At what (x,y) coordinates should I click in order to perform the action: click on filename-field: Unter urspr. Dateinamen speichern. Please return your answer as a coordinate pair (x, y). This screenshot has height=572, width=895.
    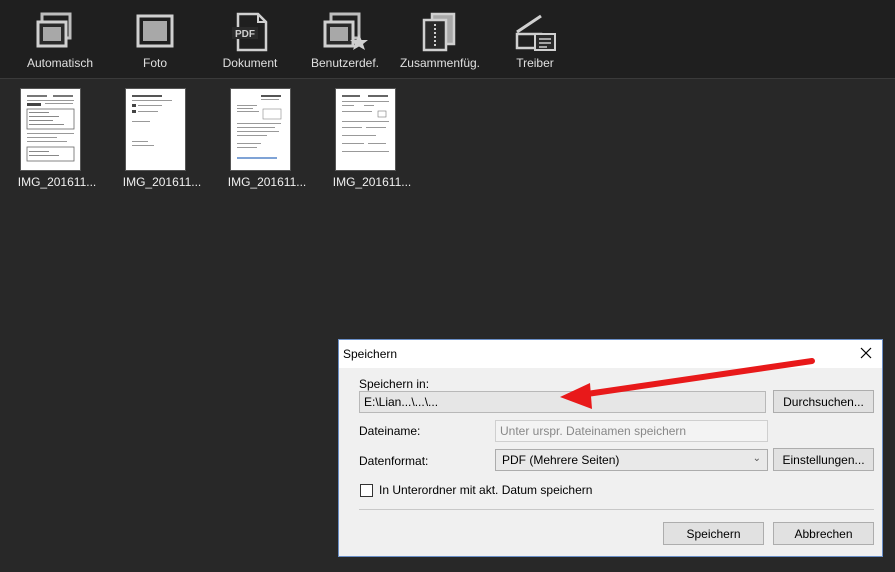
    Looking at the image, I should click on (631, 431).